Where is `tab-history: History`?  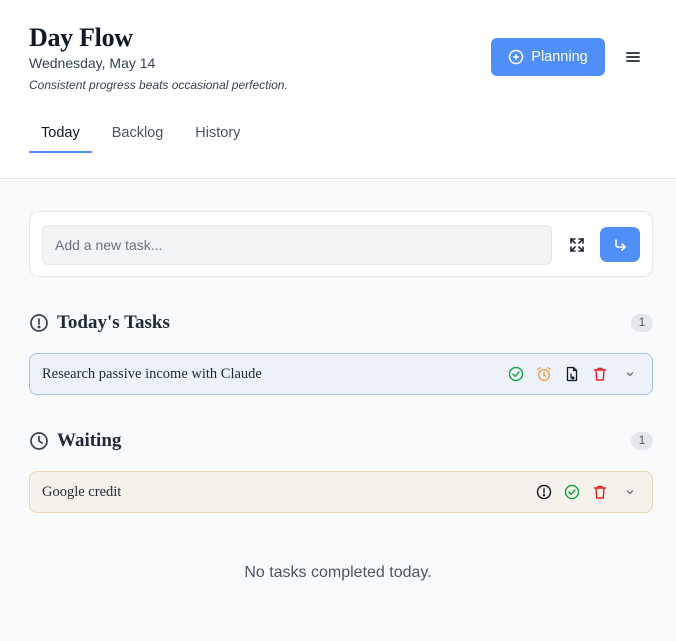
tab-history: History is located at coordinates (217, 135).